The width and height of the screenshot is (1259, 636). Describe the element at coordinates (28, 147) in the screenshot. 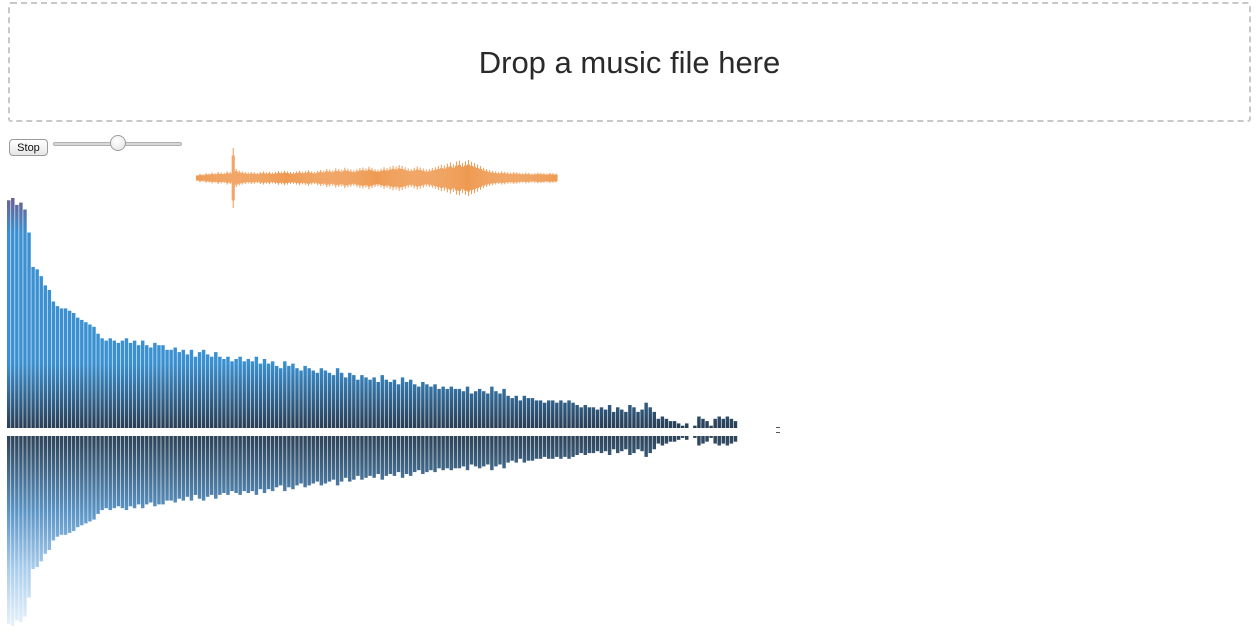

I see `stop-button: Stop` at that location.